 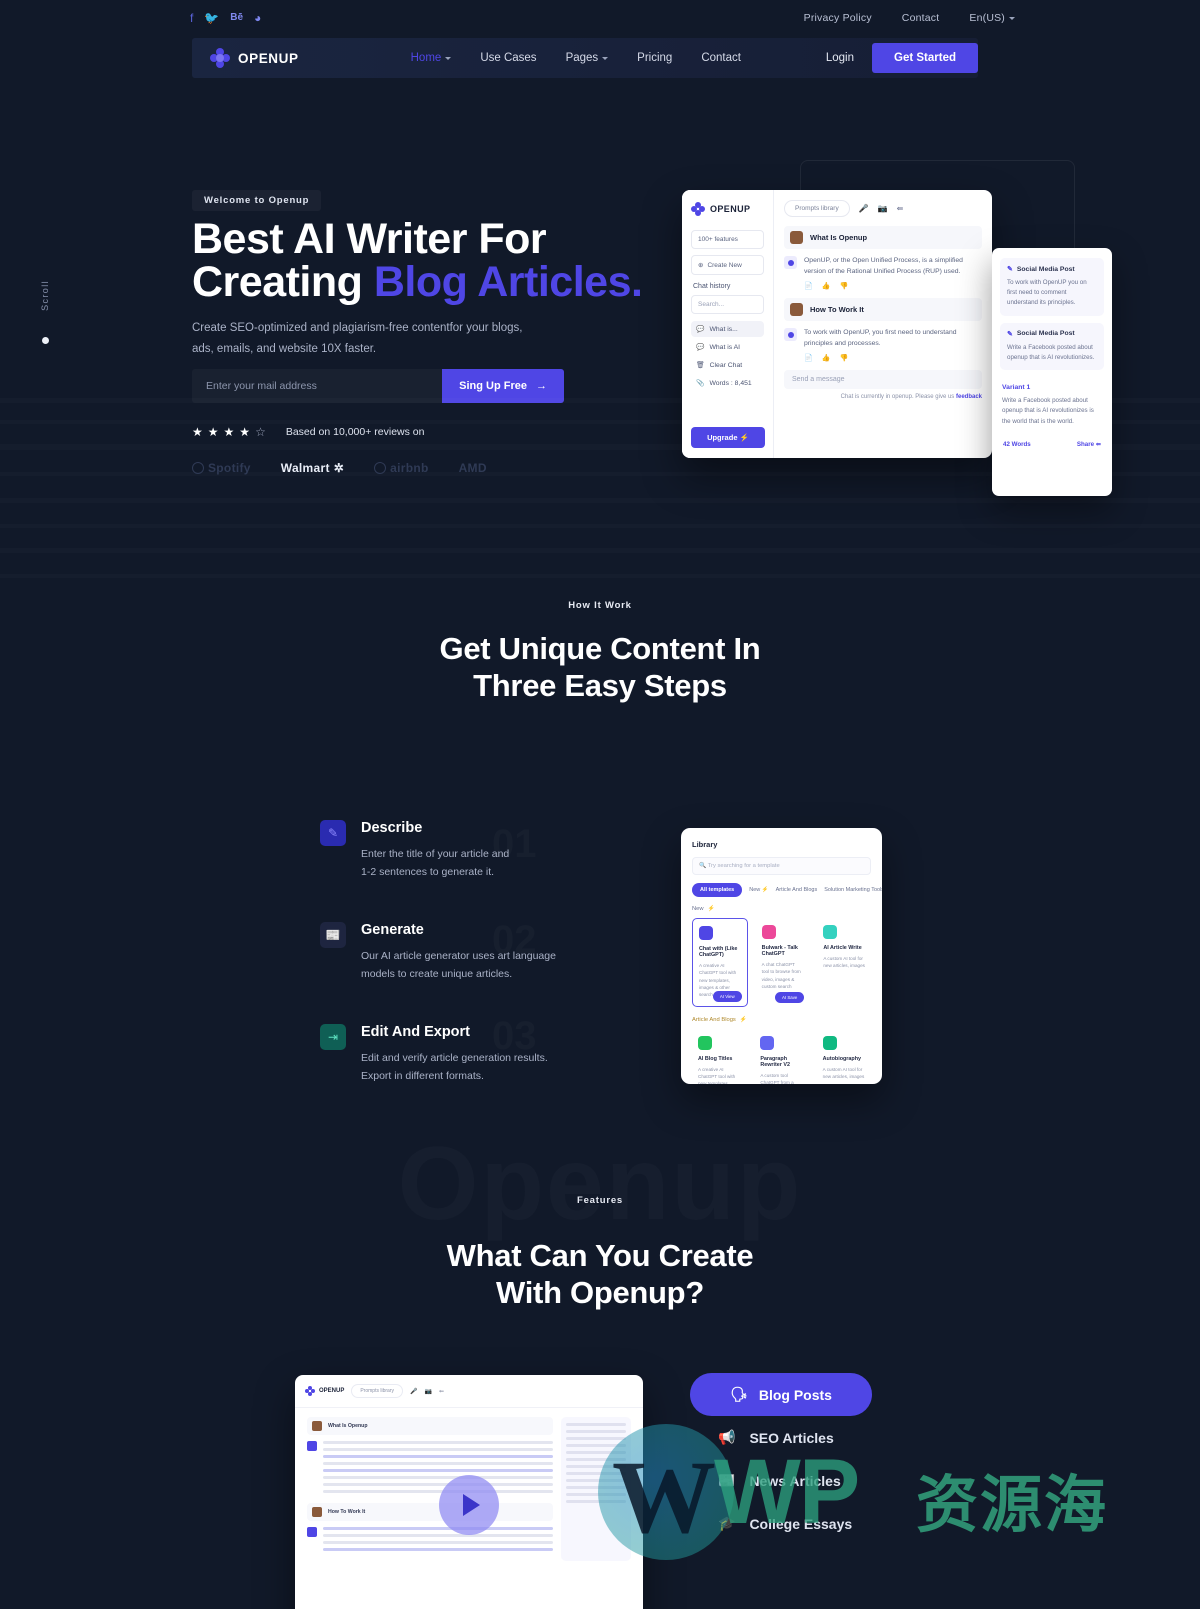 I want to click on mock-chat-toolbar: Prompts library 🎤 📷 ⇚, so click(x=883, y=208).